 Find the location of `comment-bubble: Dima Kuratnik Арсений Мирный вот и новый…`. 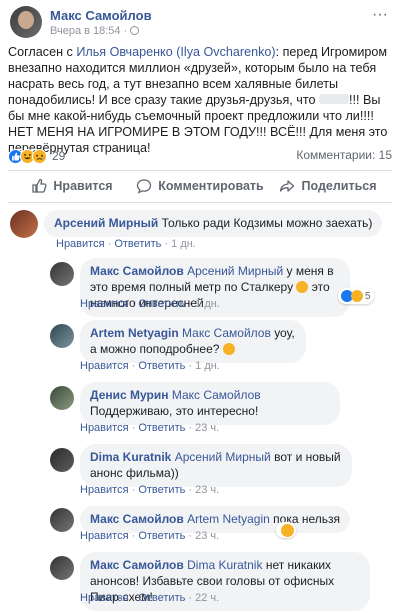

comment-bubble: Dima Kuratnik Арсений Мирный вот и новый… is located at coordinates (216, 465).